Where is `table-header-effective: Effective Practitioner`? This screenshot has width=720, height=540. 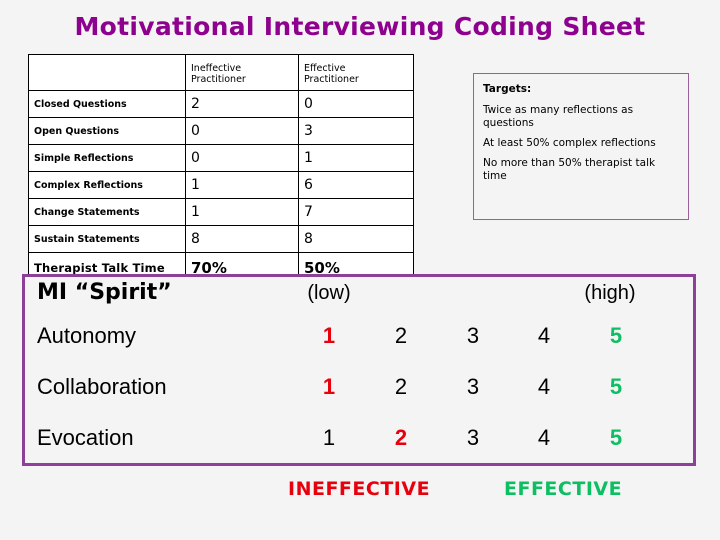
table-header-effective: Effective Practitioner is located at coordinates (356, 72).